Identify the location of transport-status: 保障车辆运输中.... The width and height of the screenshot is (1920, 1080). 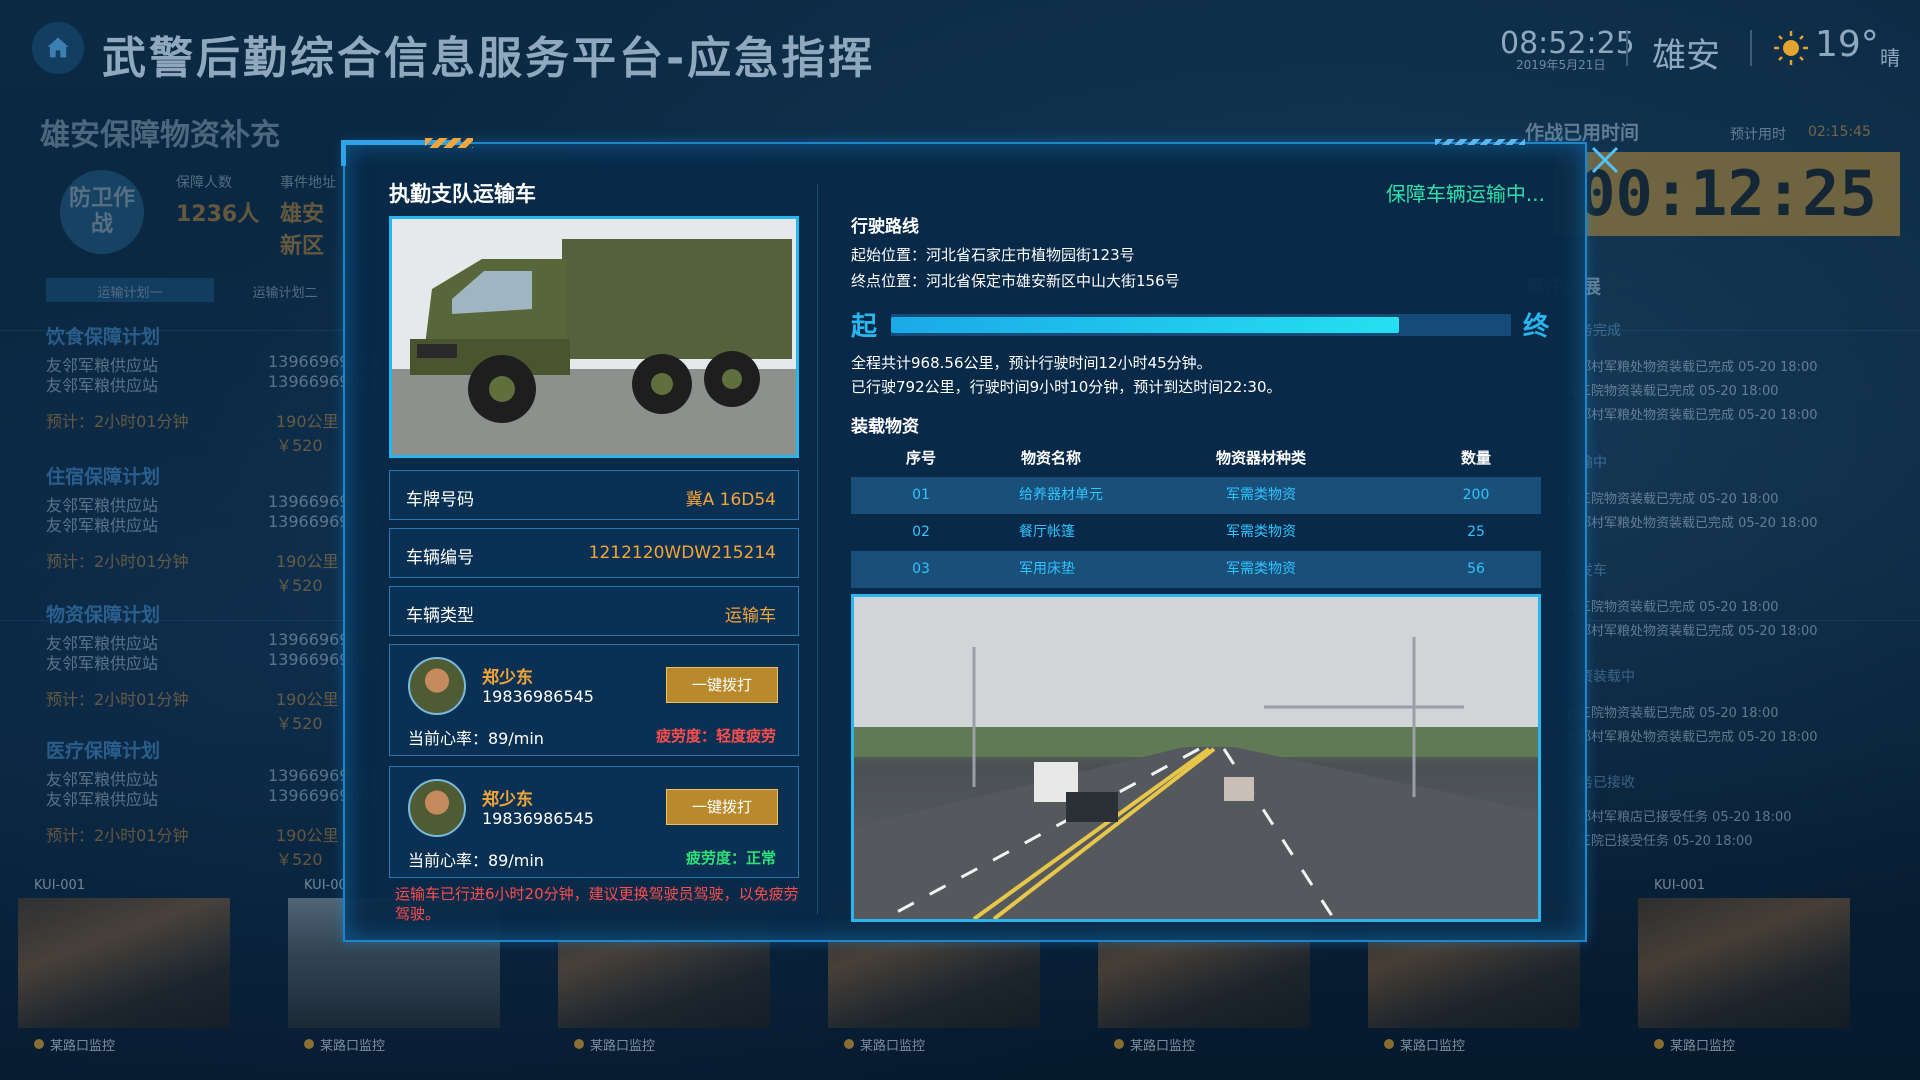
(1465, 194).